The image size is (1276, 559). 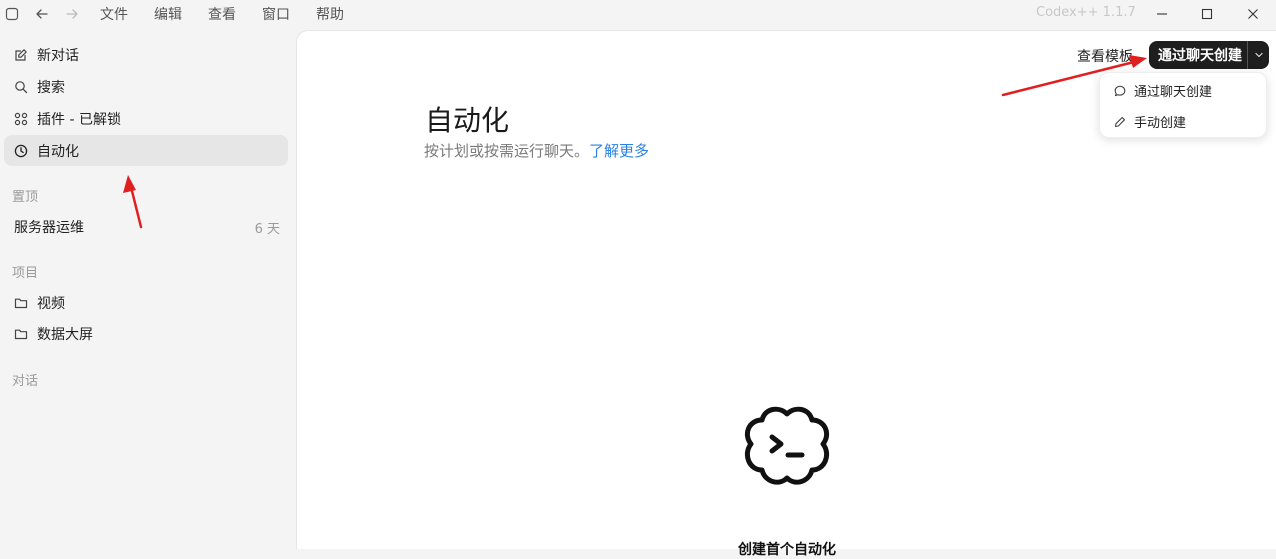 I want to click on nav-label: 新对话, so click(x=58, y=55).